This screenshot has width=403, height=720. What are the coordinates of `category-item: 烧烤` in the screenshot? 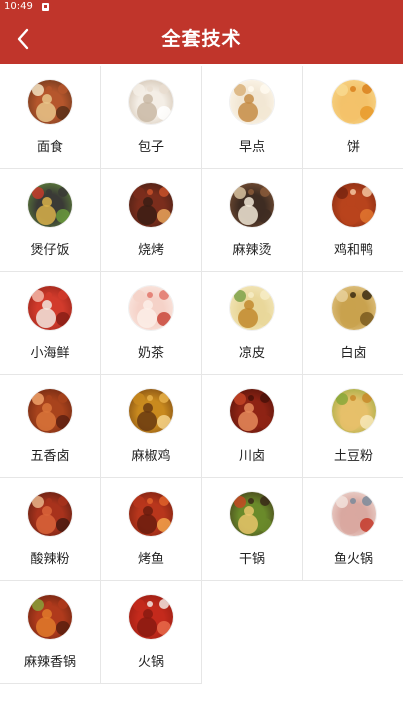 It's located at (151, 220).